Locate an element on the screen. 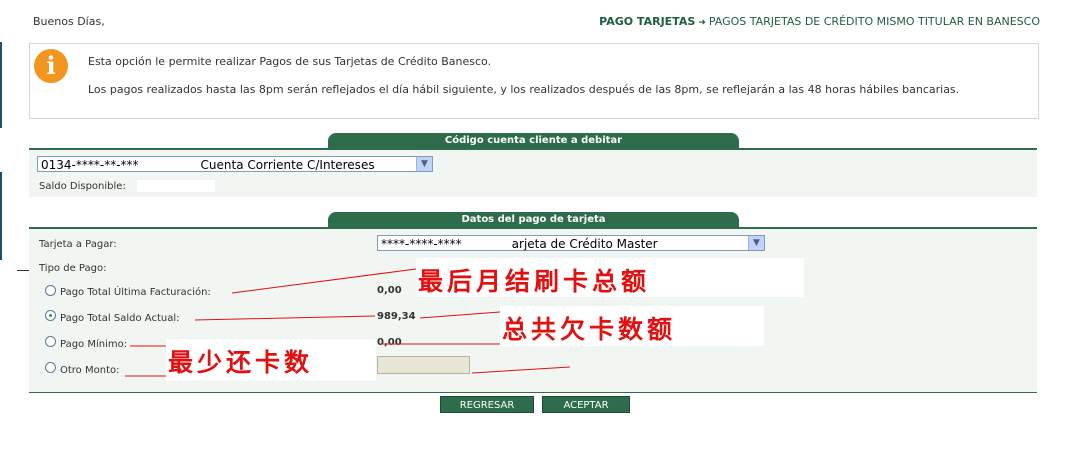 This screenshot has width=1068, height=468. annotation-last-statement: 最后月结刷卡总额 is located at coordinates (534, 281).